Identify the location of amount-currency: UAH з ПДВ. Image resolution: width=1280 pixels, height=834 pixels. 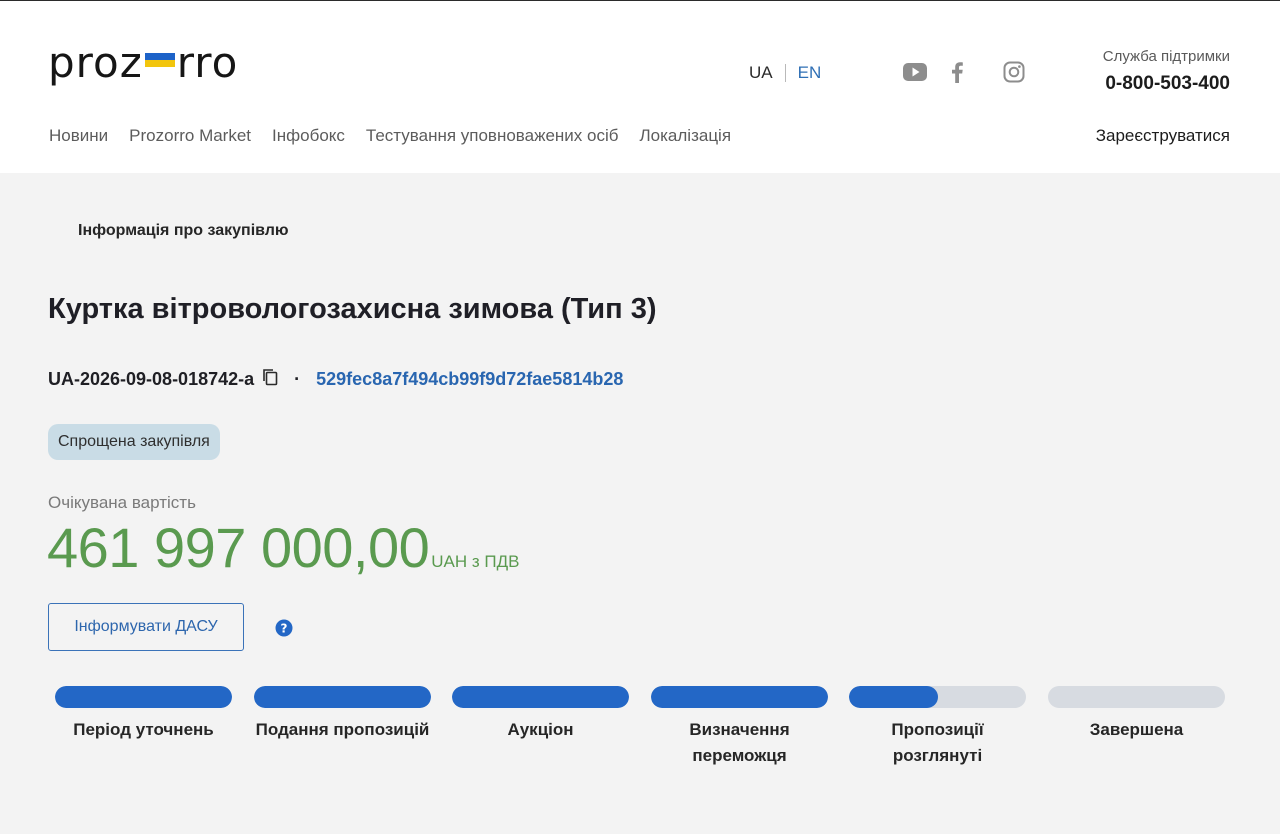
(475, 561).